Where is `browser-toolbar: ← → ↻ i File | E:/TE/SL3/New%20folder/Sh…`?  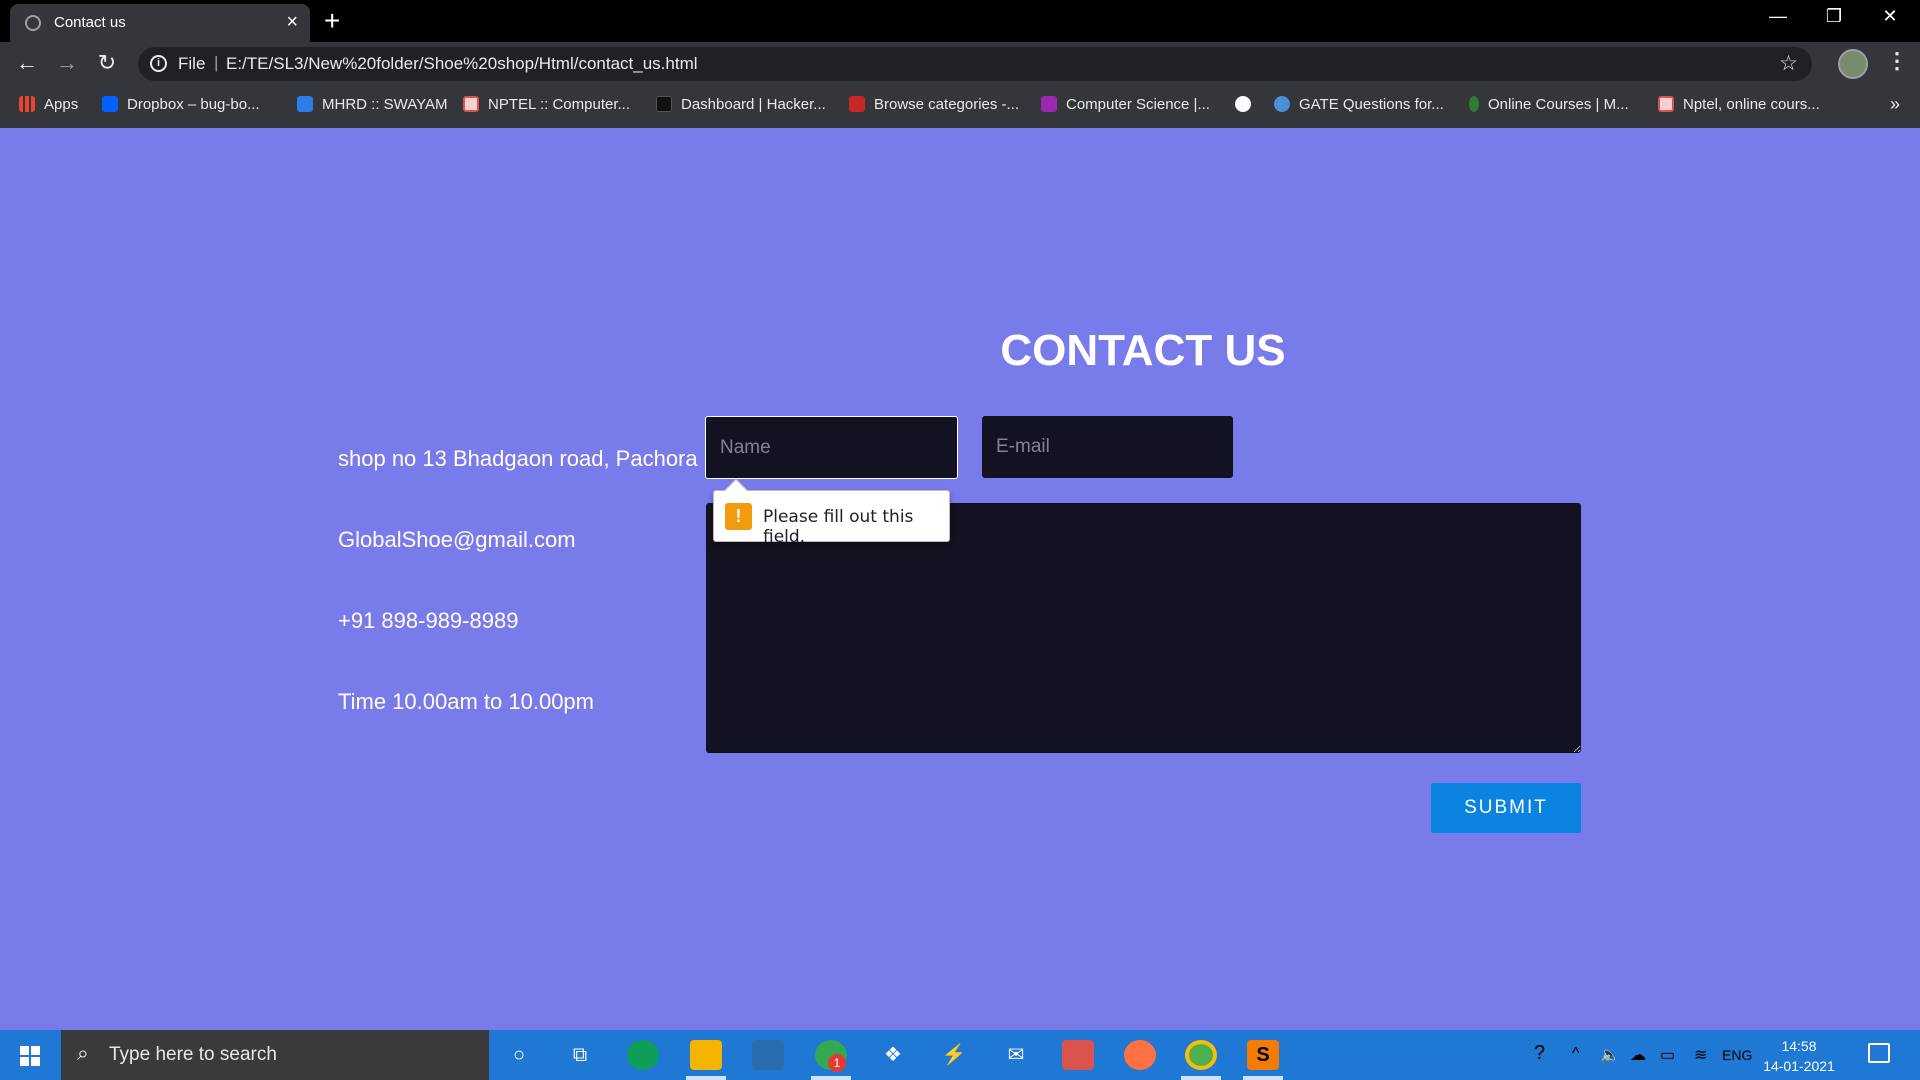
browser-toolbar: ← → ↻ i File | E:/TE/SL3/New%20folder/Sh… is located at coordinates (960, 64).